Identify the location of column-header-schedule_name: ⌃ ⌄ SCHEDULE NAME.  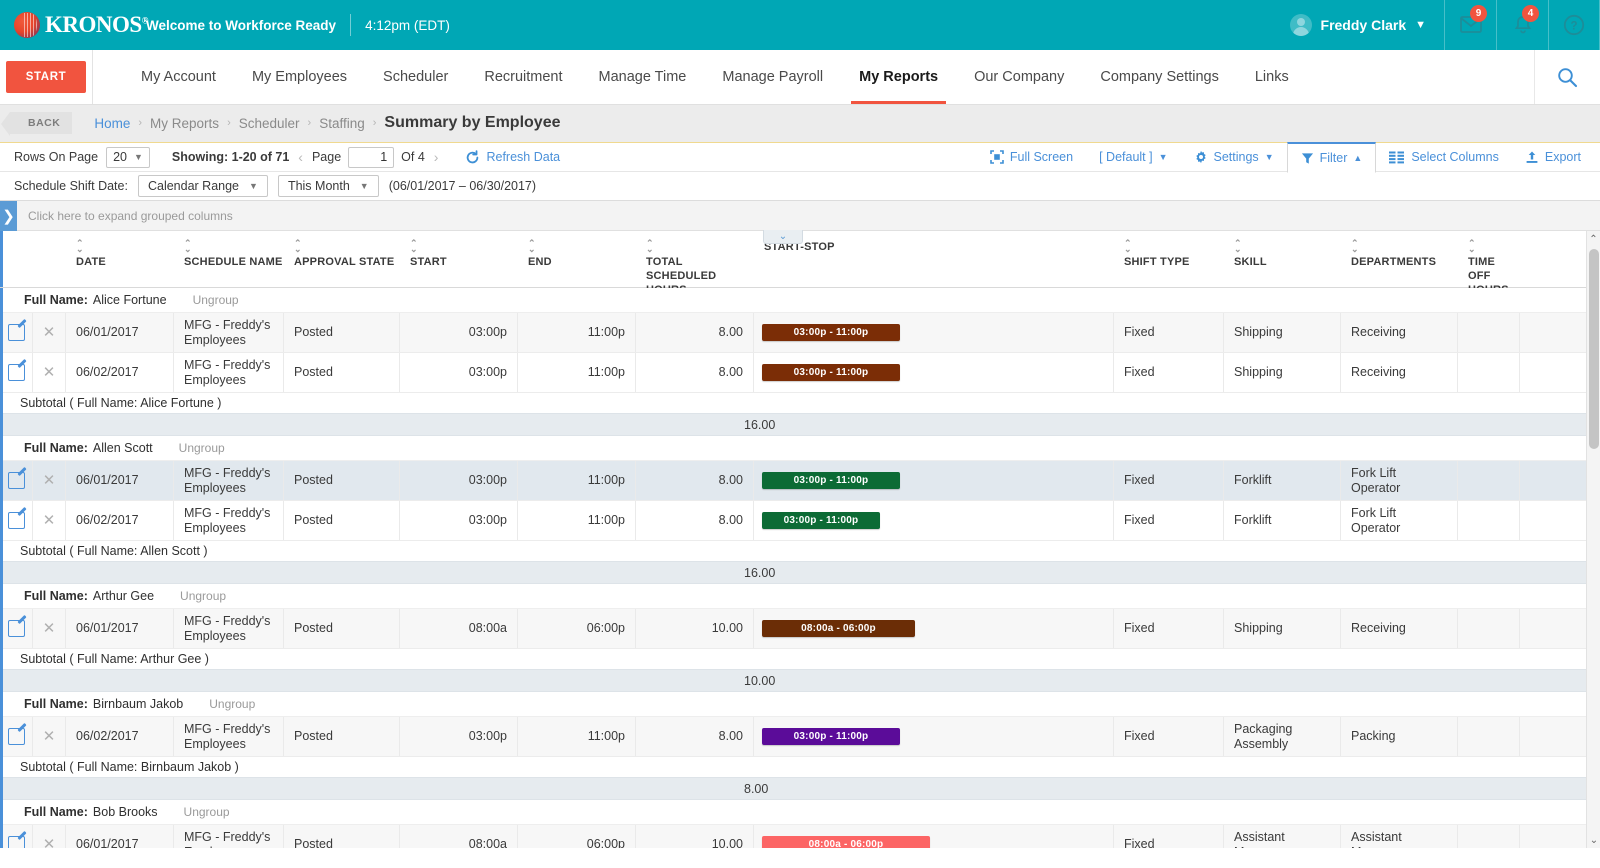
(229, 250).